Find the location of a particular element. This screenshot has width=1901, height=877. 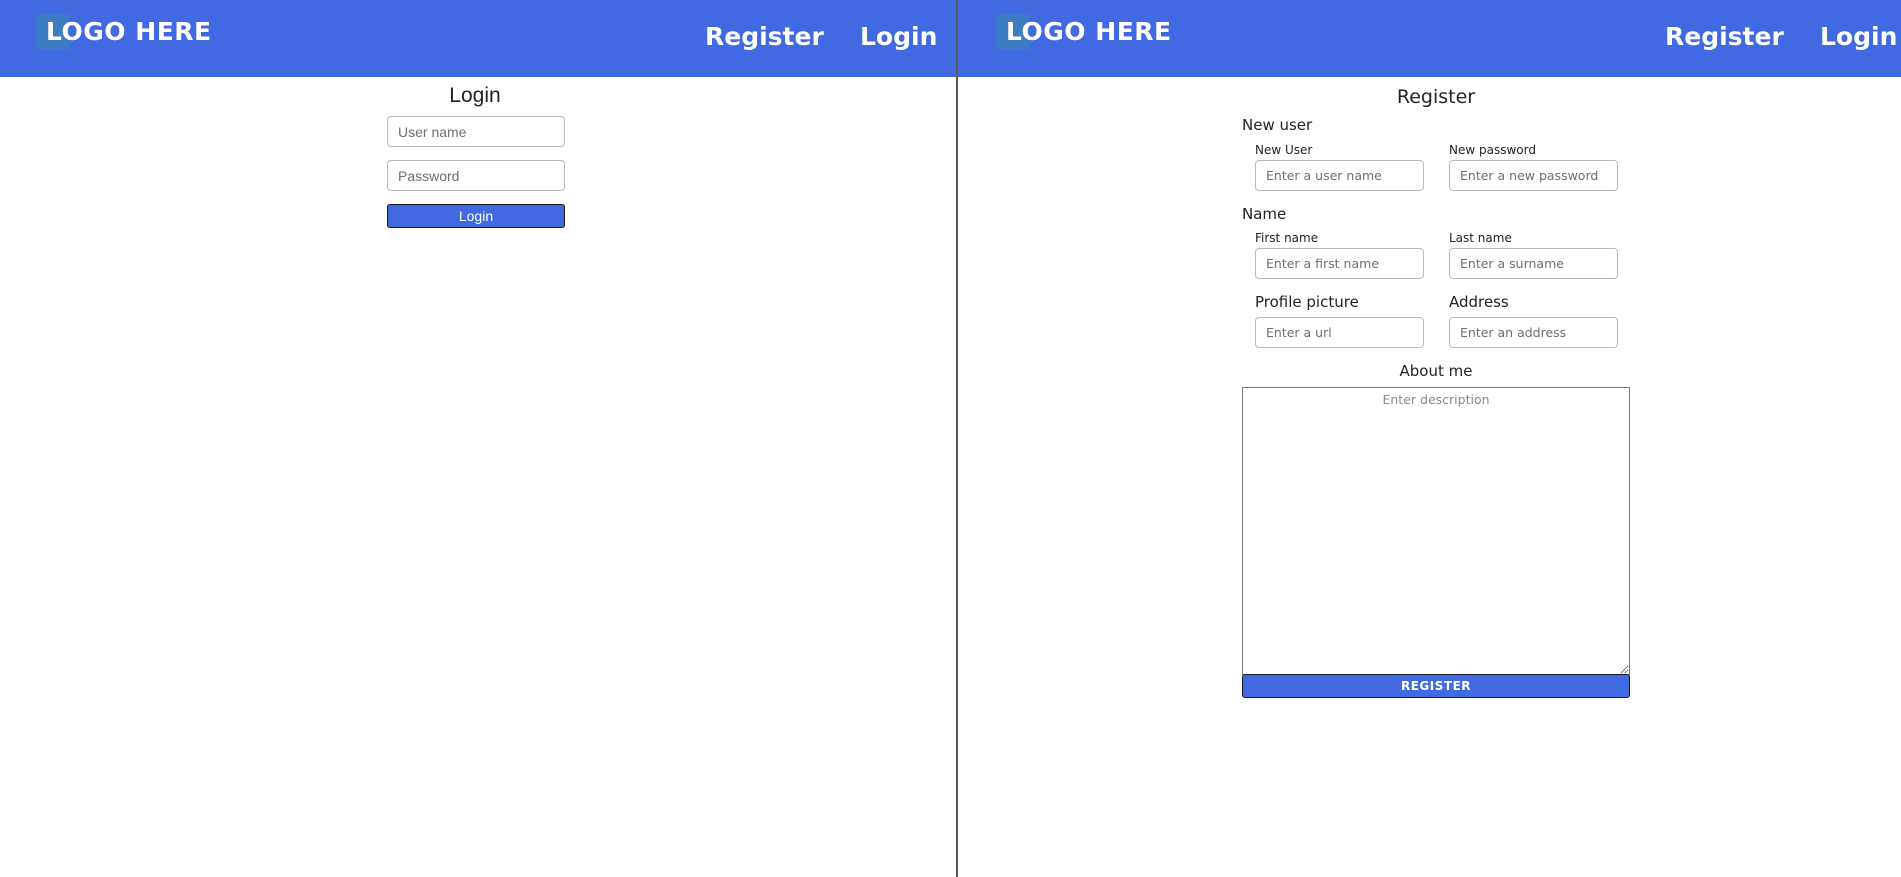

profile-picture-url-input is located at coordinates (1339, 332).